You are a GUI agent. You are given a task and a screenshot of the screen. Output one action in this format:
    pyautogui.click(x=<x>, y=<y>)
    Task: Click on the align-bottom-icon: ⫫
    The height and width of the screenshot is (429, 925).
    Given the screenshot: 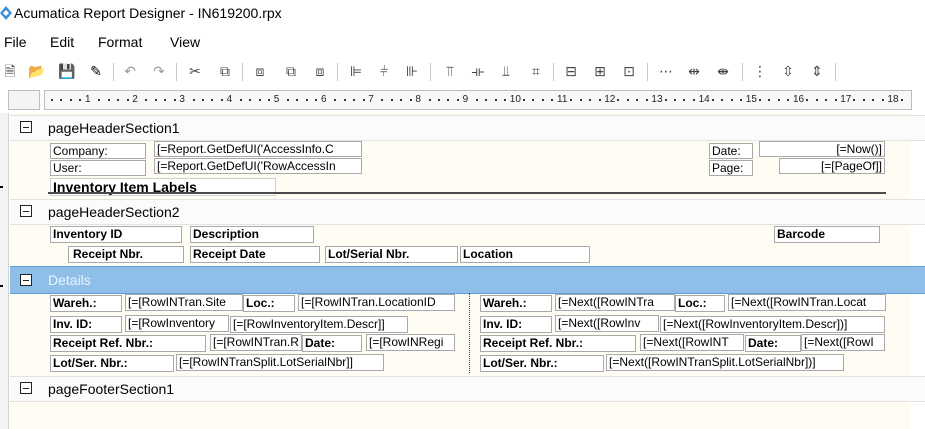 What is the action you would take?
    pyautogui.click(x=506, y=71)
    